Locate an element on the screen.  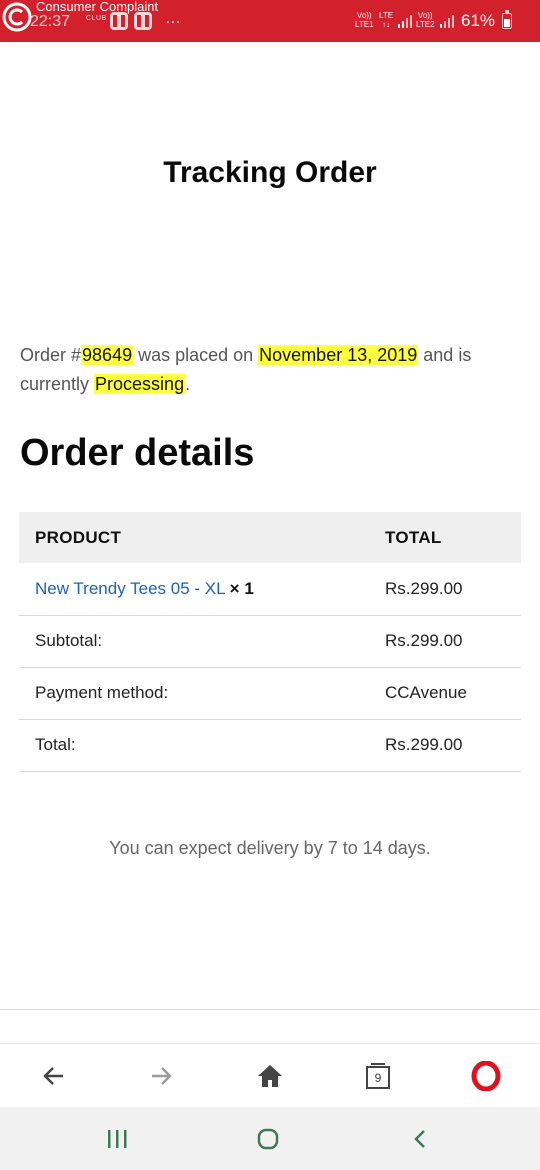
footer-divider is located at coordinates (270, 1009).